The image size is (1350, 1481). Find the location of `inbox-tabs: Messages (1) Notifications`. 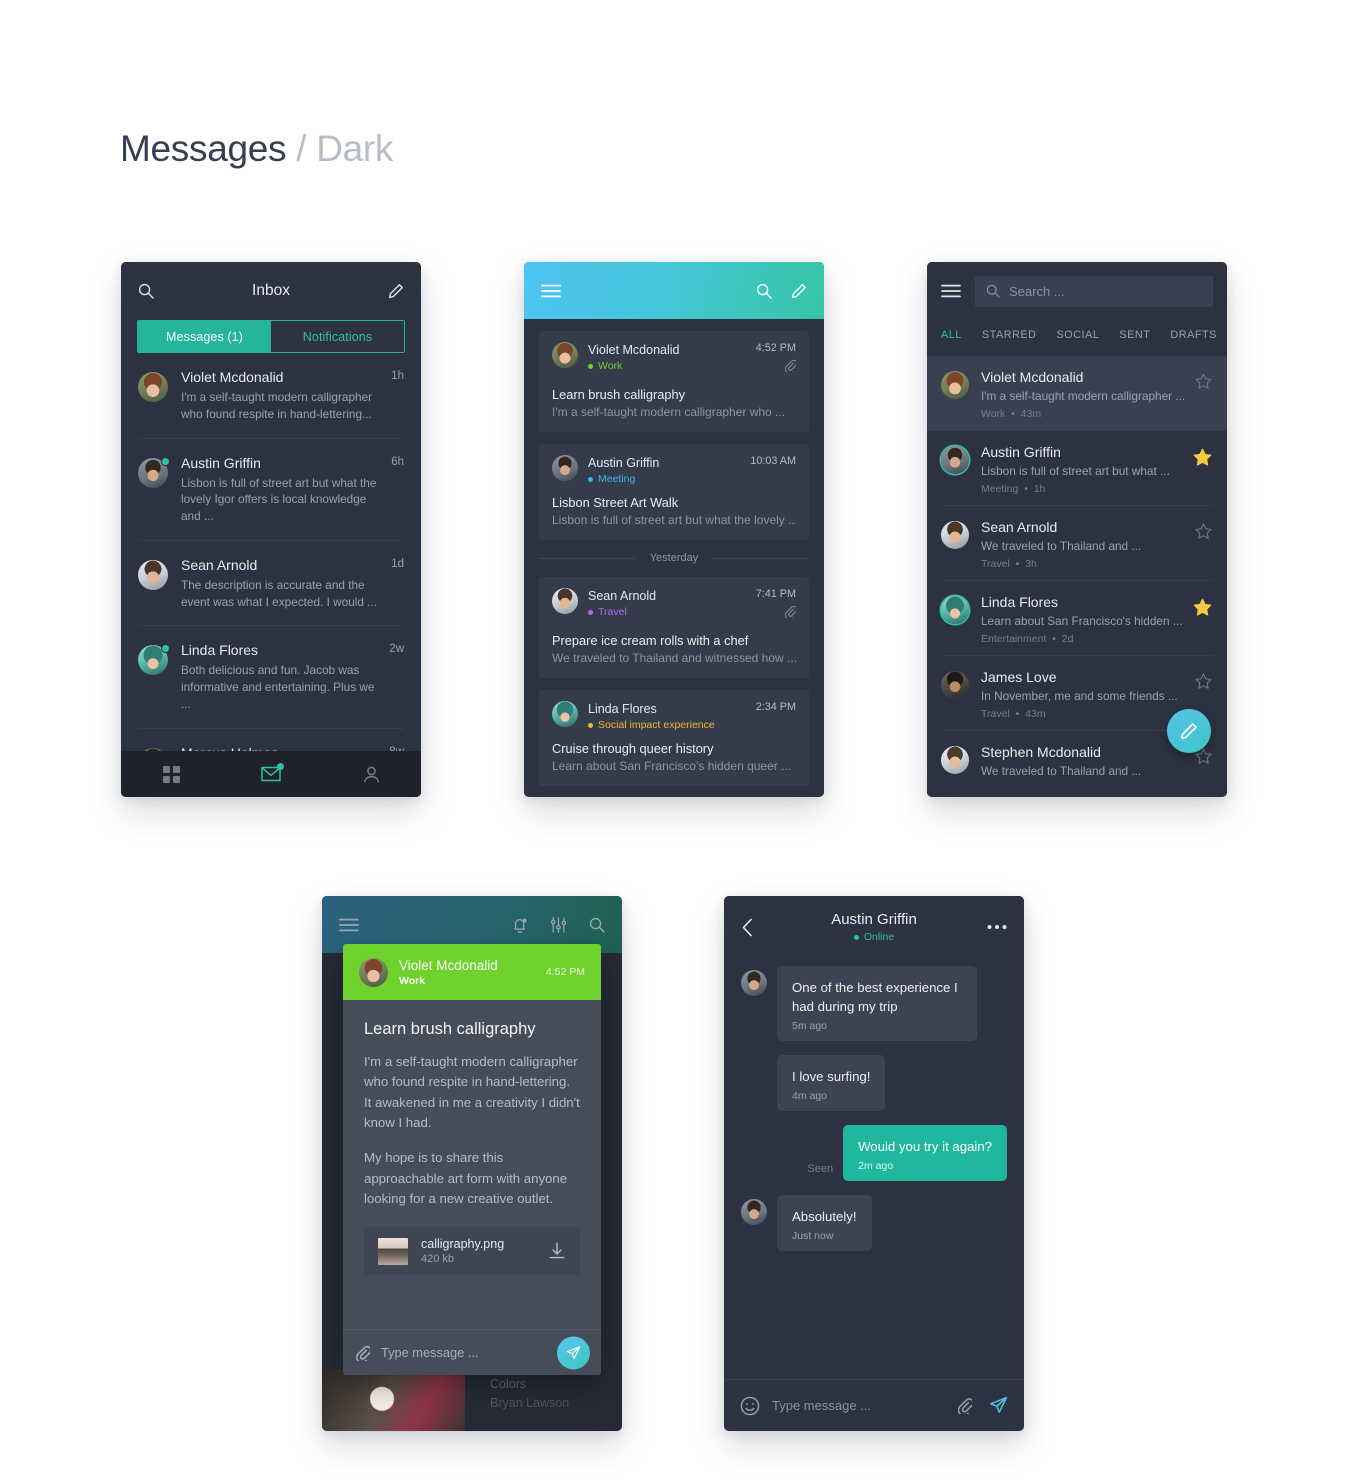

inbox-tabs: Messages (1) Notifications is located at coordinates (271, 336).